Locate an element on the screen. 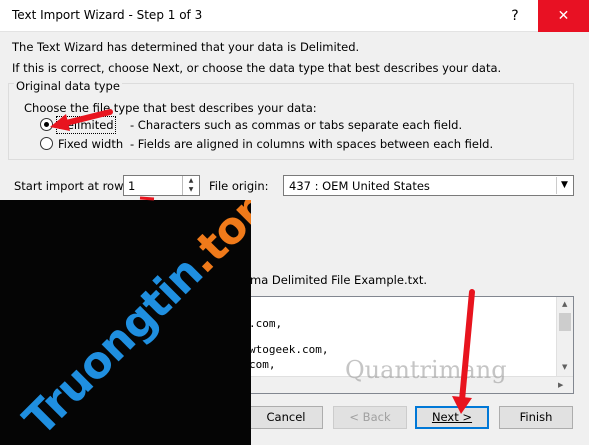 The width and height of the screenshot is (589, 445). arrow-stub-icon is located at coordinates (147, 198).